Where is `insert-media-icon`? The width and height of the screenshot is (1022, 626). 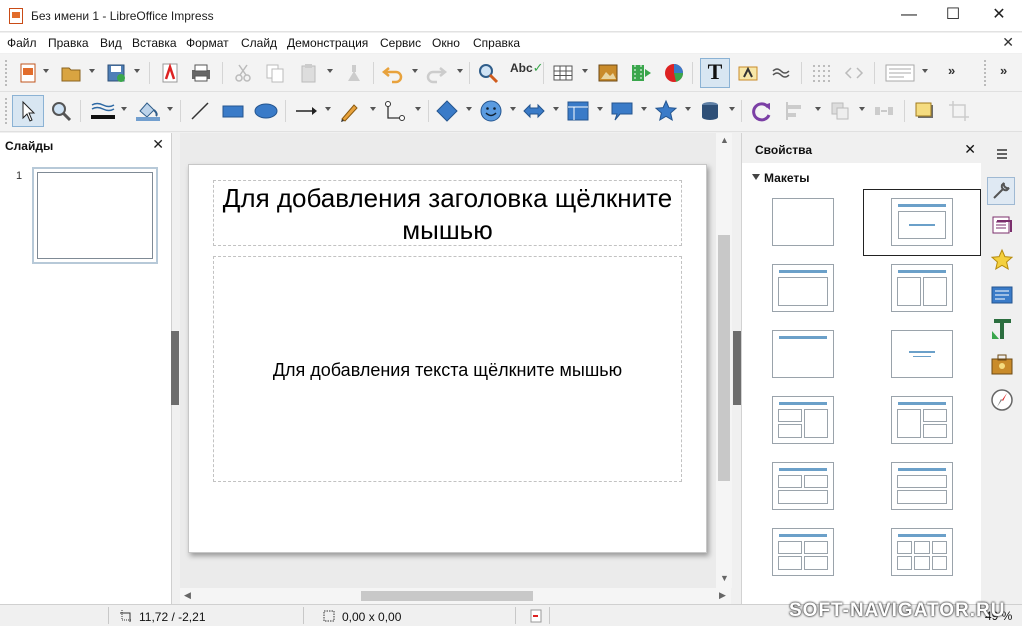 insert-media-icon is located at coordinates (641, 73).